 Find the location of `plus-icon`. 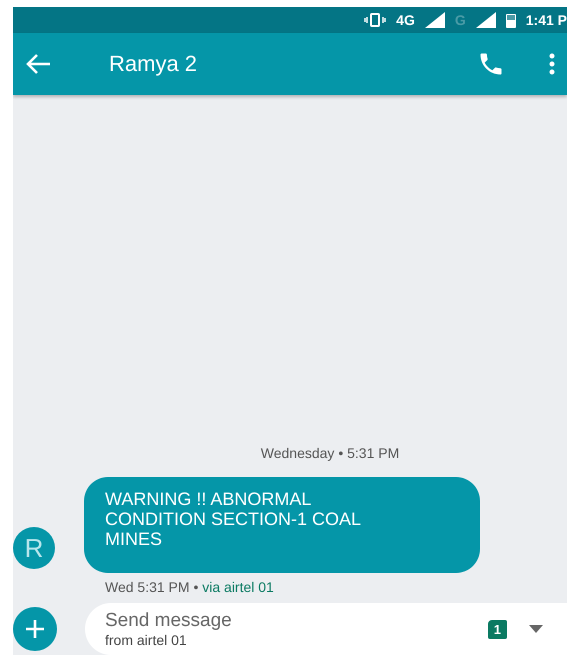

plus-icon is located at coordinates (35, 629).